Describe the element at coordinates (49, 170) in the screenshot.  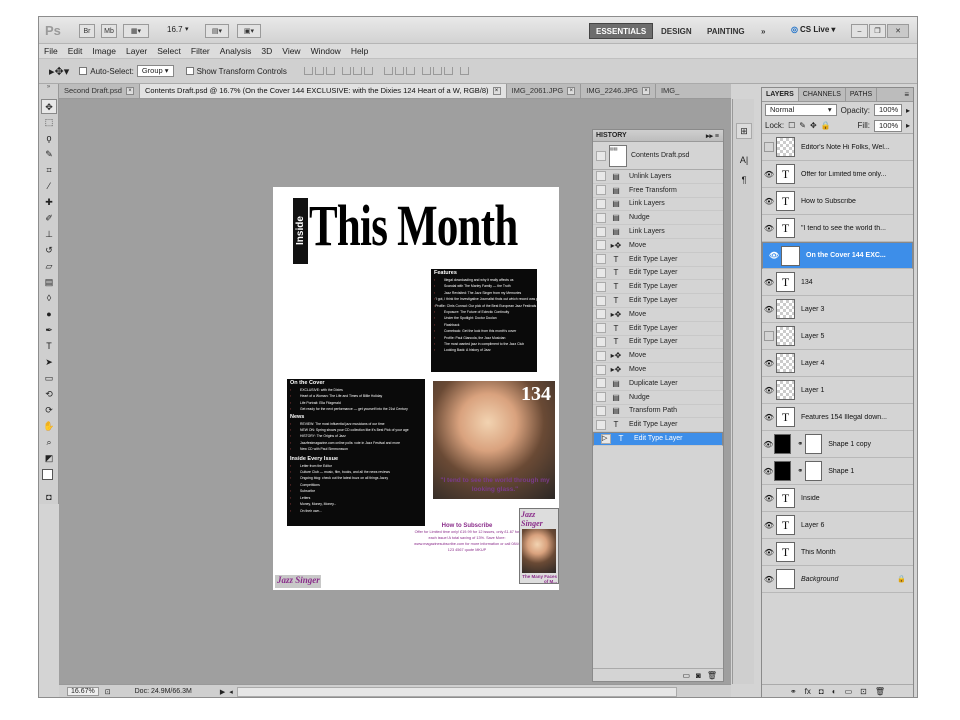
I see `crop-tool-icon: ⌗` at that location.